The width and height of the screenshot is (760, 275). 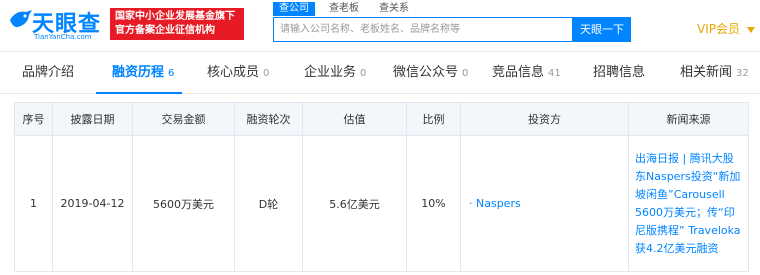 I want to click on promo-line-2: 官方备案企业征信机构, so click(x=165, y=30).